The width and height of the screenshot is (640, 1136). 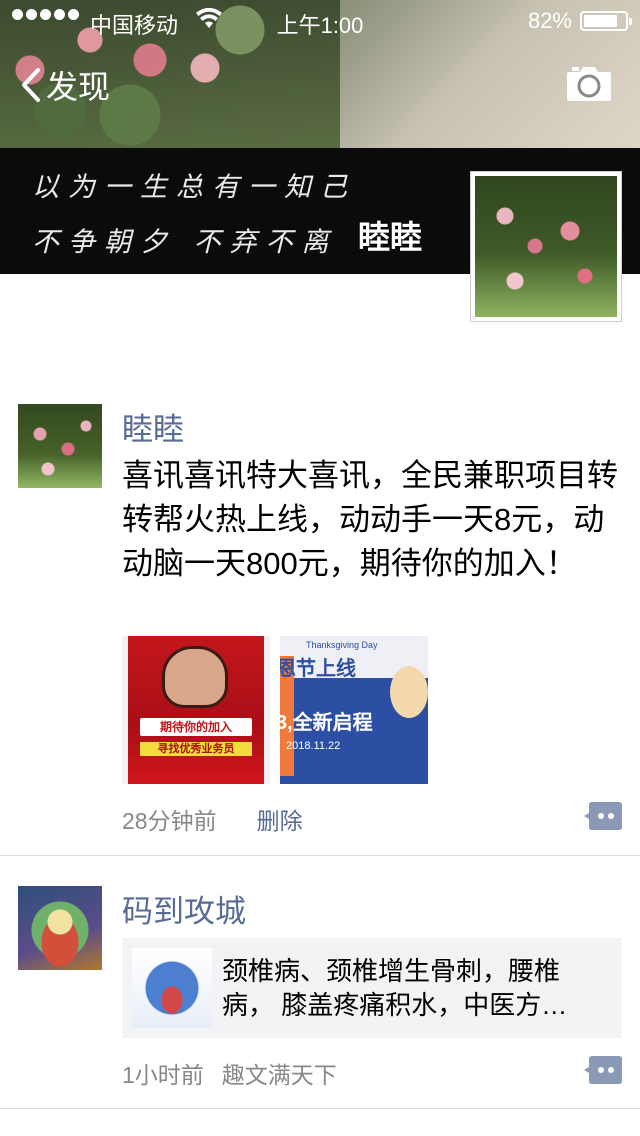 I want to click on status-bar: 中国移动 上午1:00 82%, so click(x=320, y=20).